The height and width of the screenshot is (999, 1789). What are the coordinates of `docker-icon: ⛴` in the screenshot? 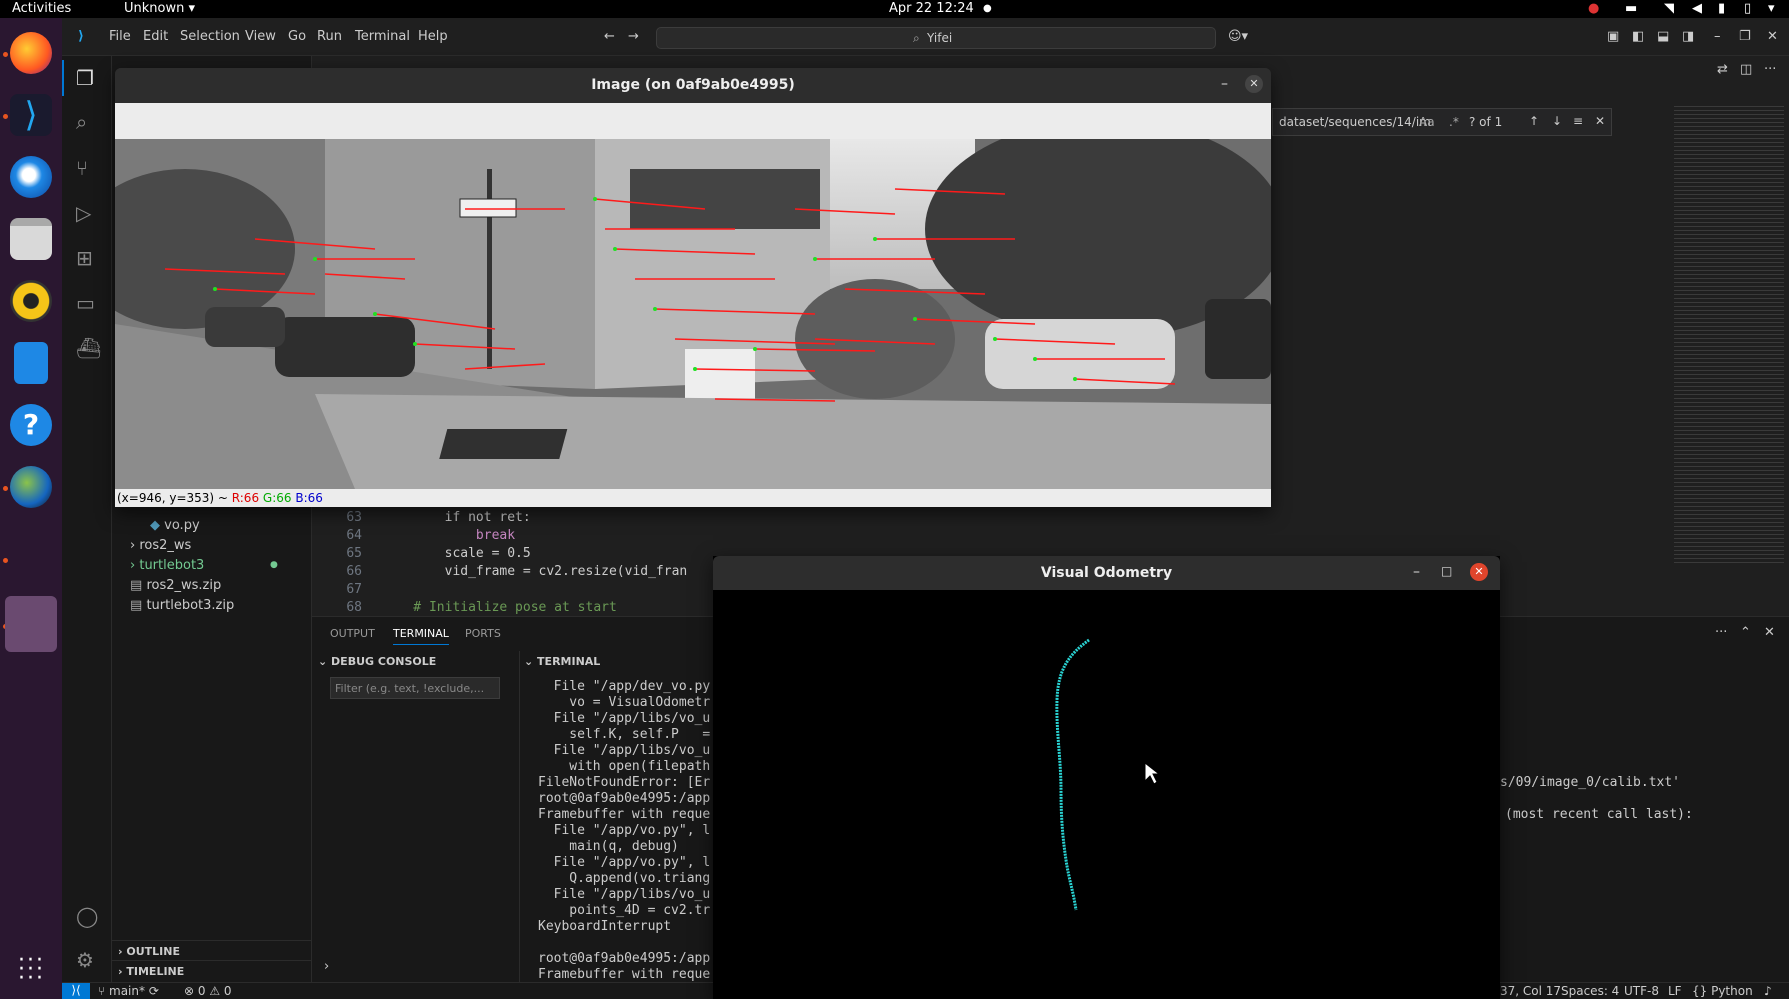 It's located at (88, 348).